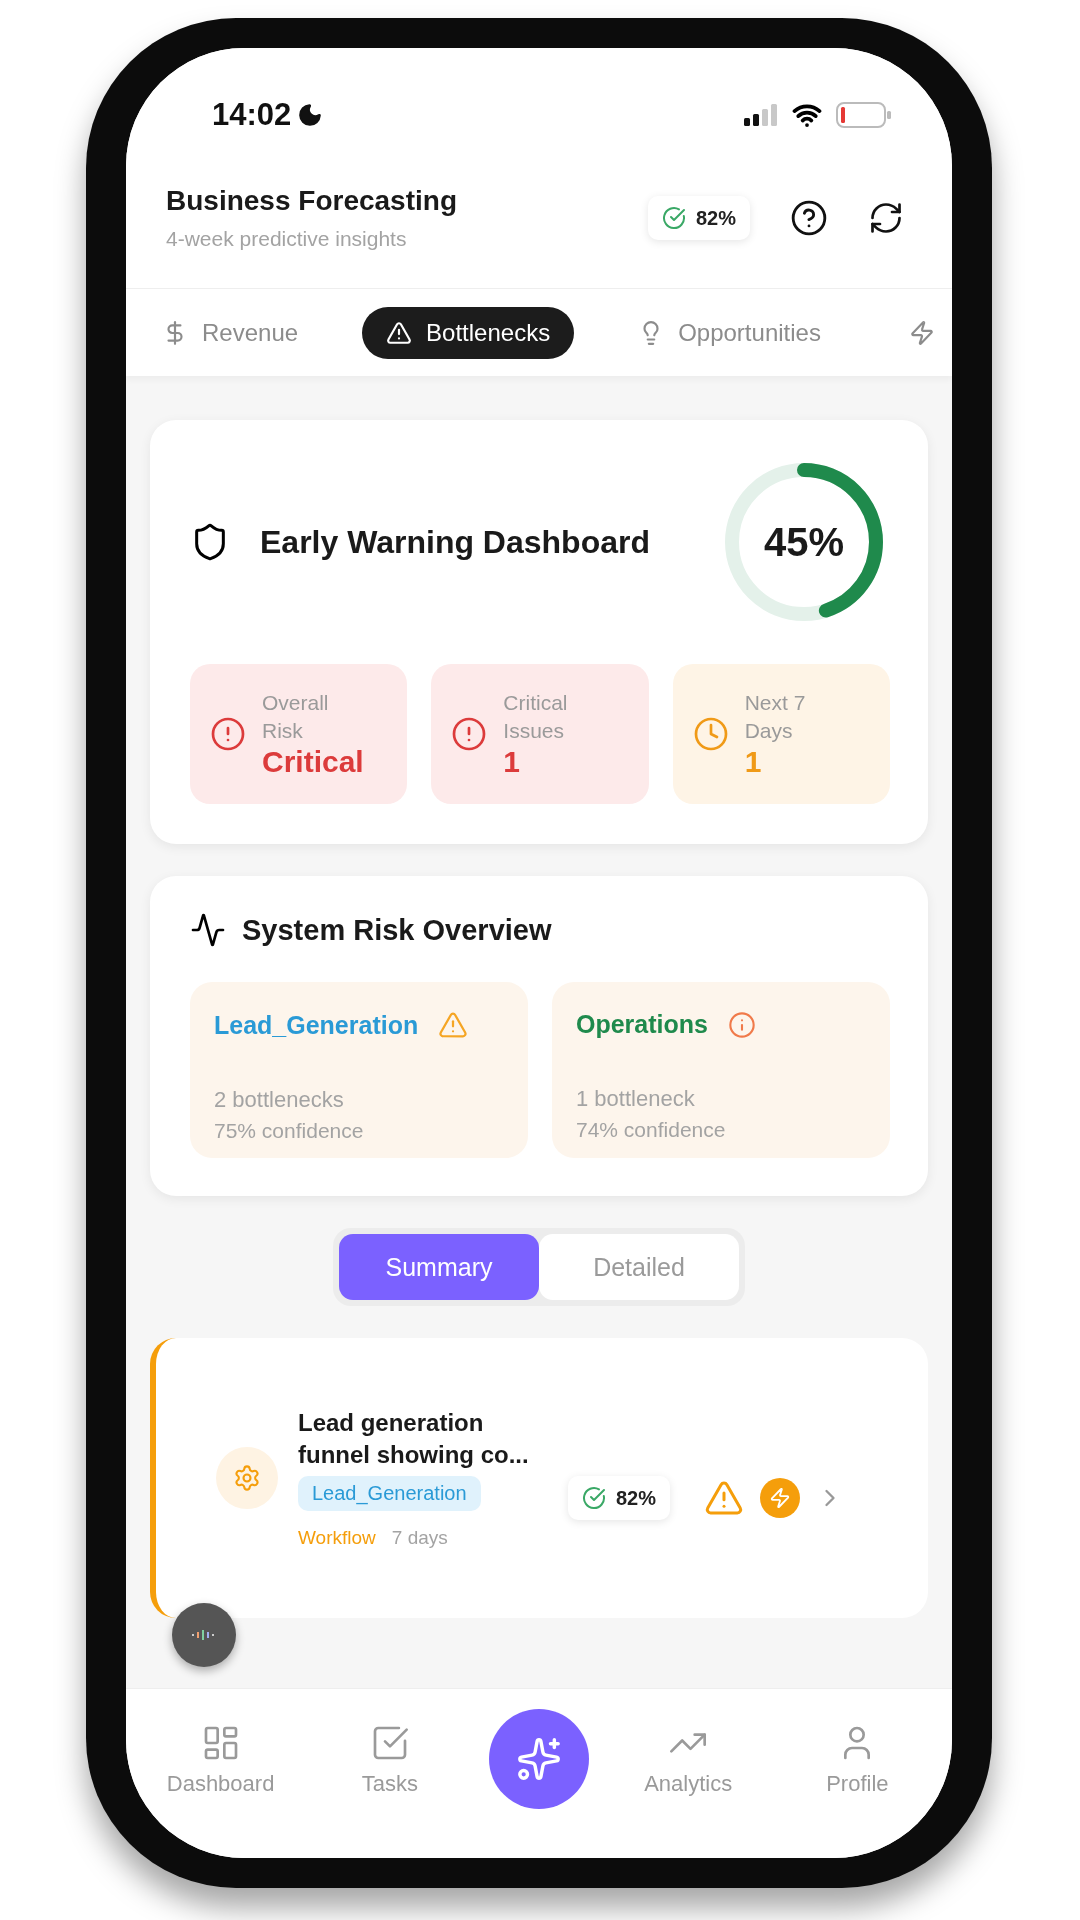 This screenshot has width=1080, height=1920. What do you see at coordinates (279, 1100) in the screenshot?
I see `bottleneck-count: 2 bottlenecks` at bounding box center [279, 1100].